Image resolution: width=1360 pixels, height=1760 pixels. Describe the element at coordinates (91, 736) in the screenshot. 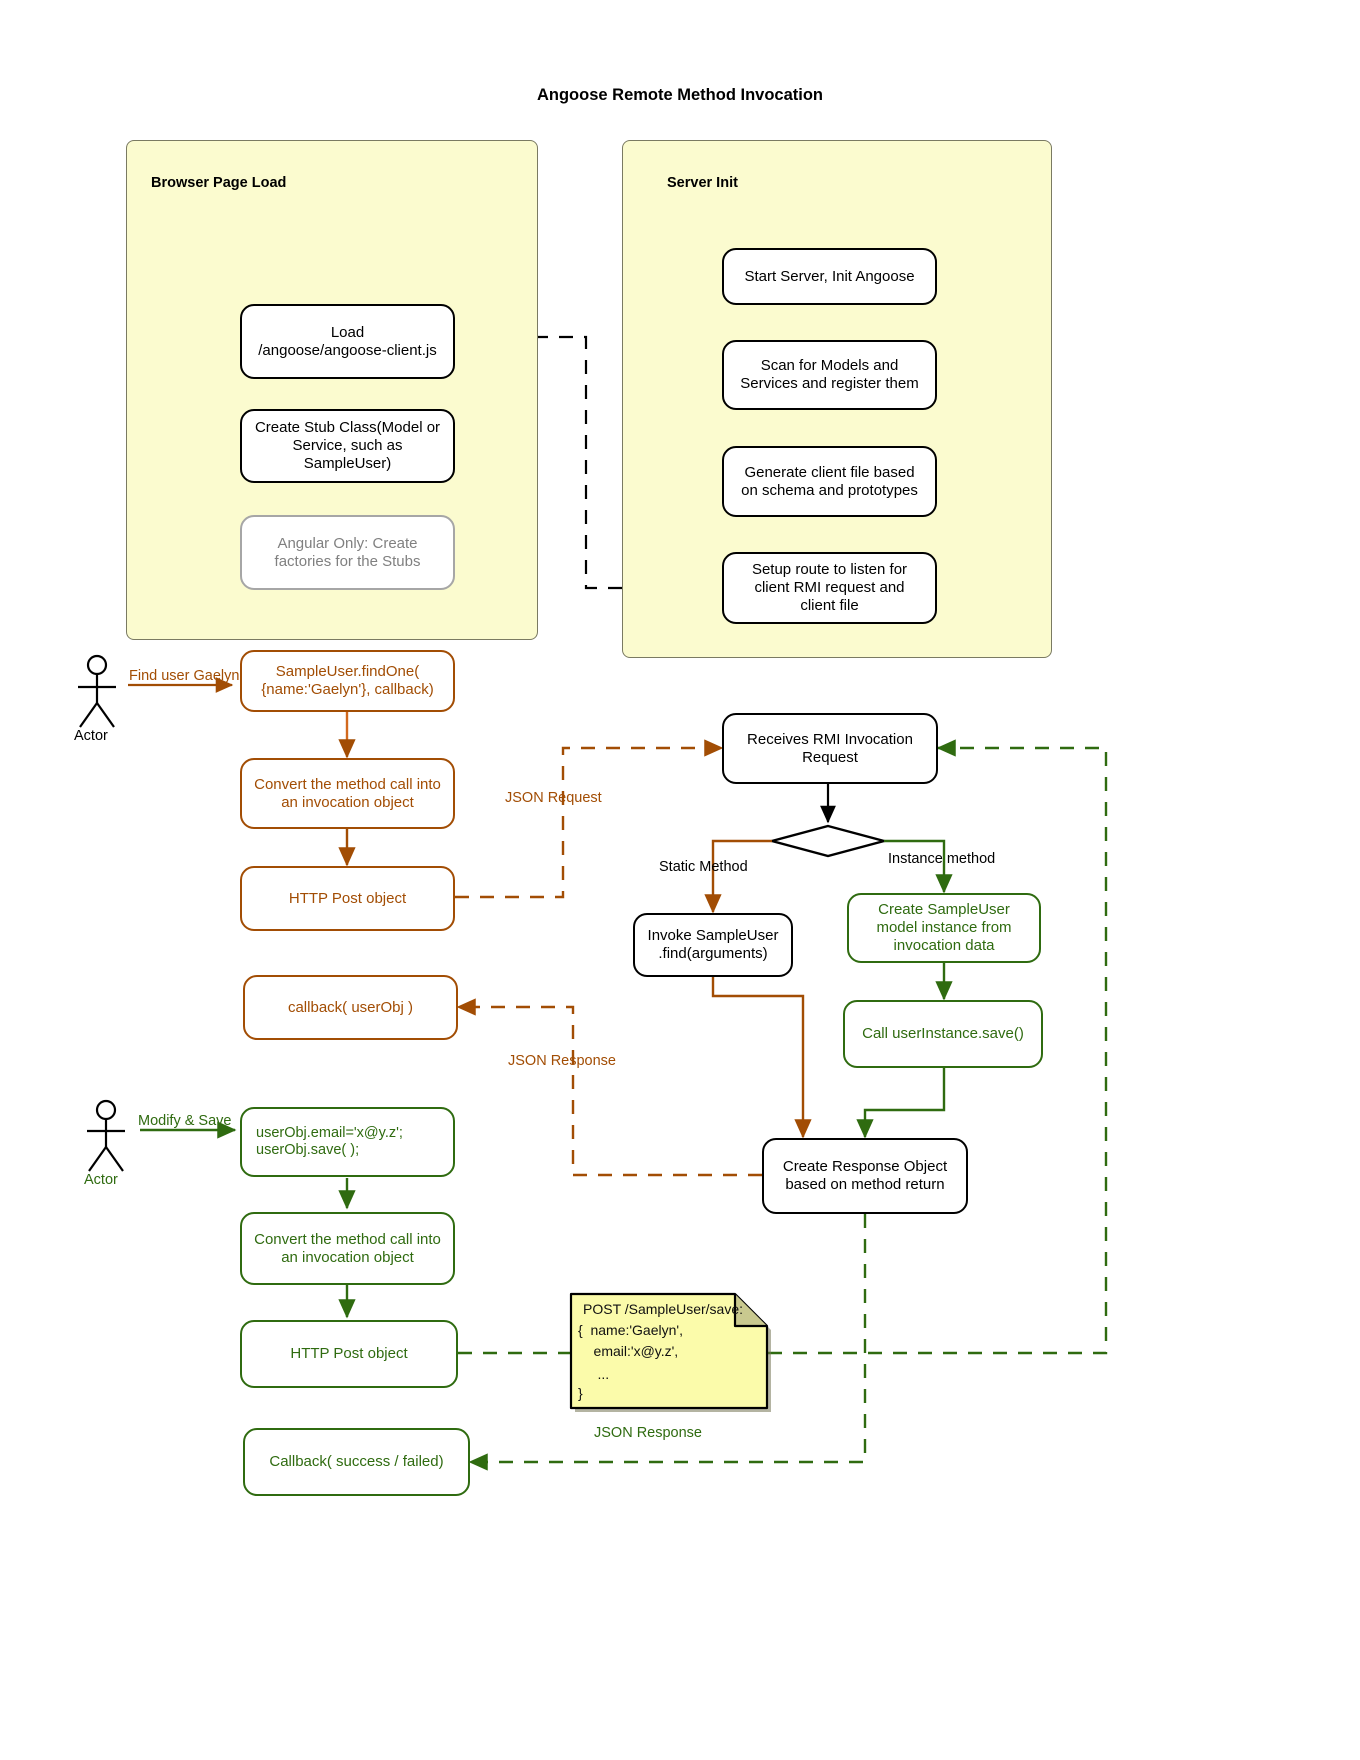

I see `actor-find-caption: Actor` at that location.